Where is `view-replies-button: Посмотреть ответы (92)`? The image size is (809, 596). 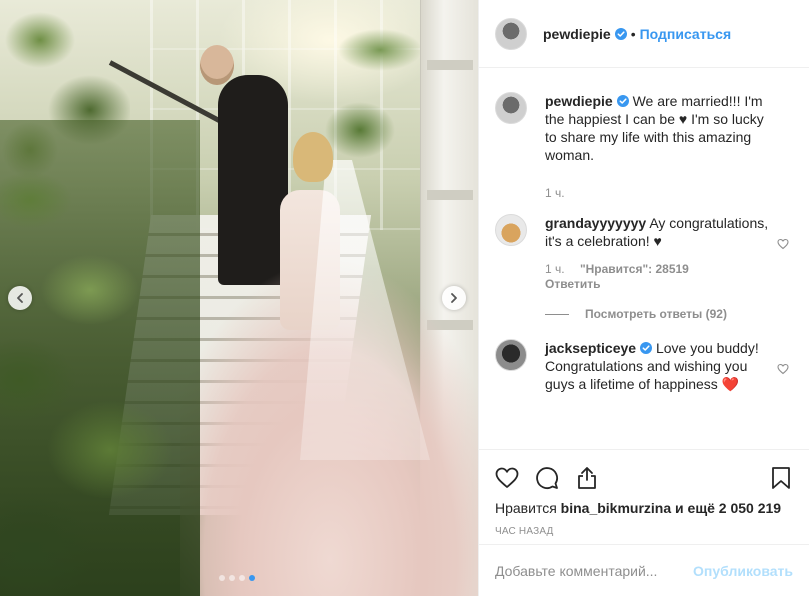 view-replies-button: Посмотреть ответы (92) is located at coordinates (669, 314).